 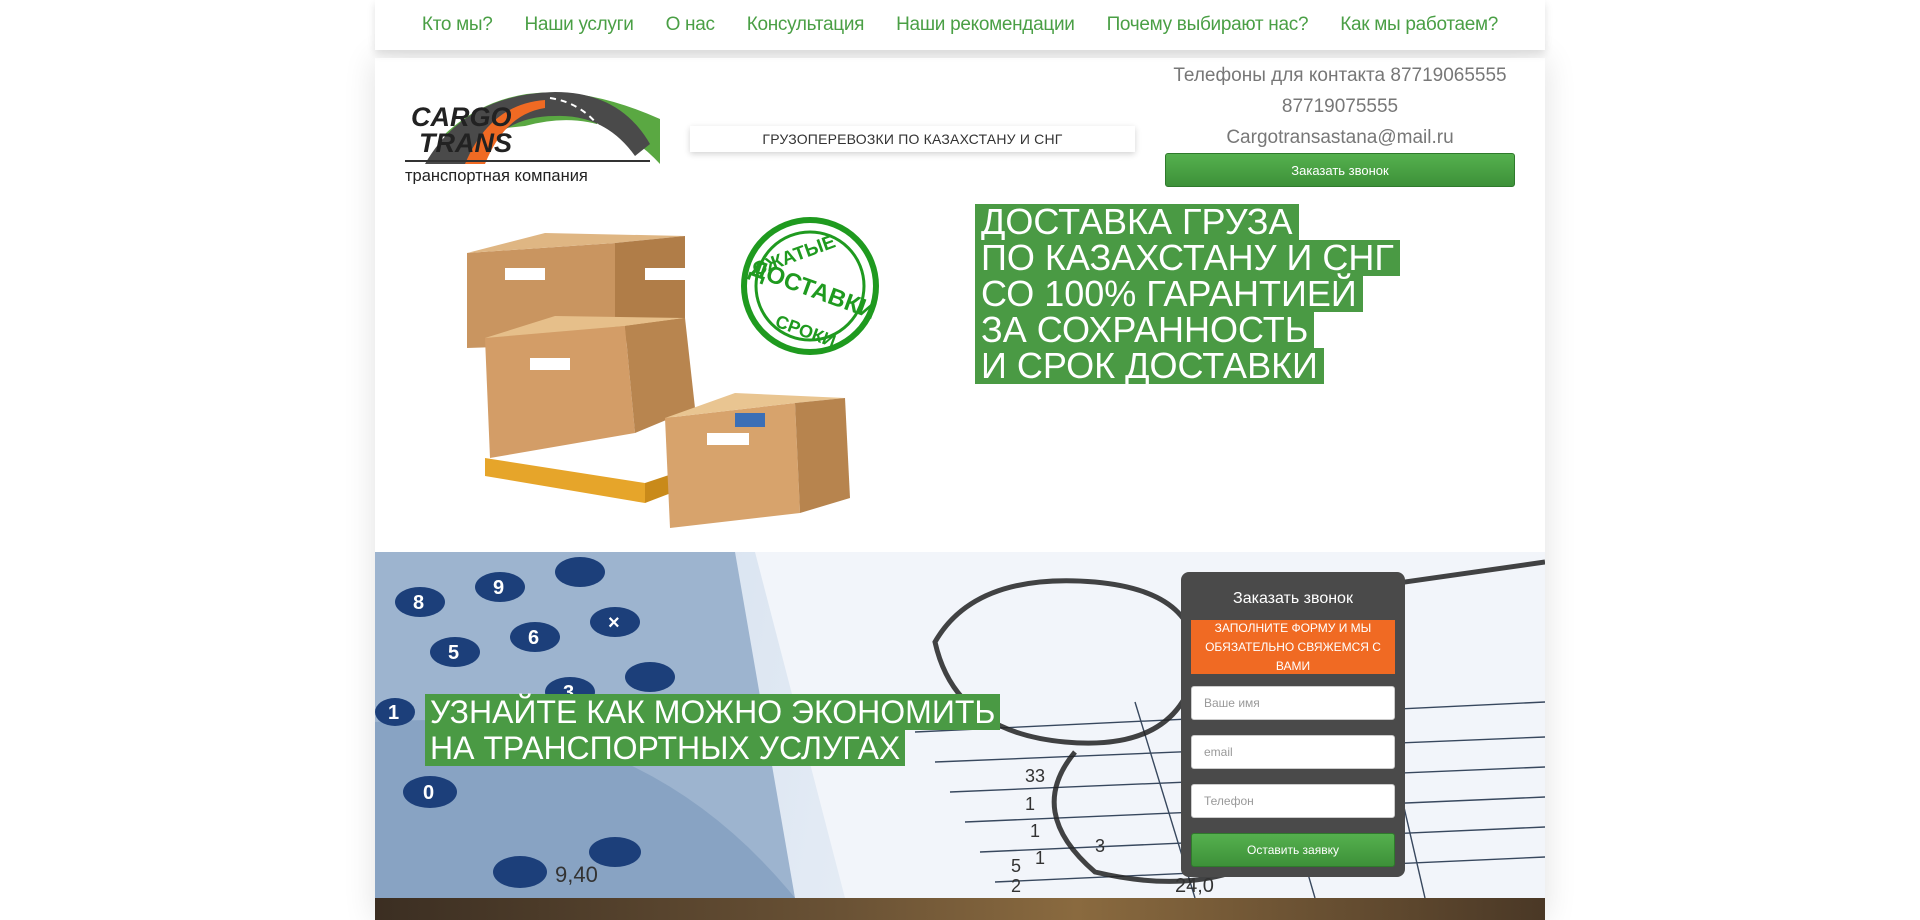 What do you see at coordinates (665, 748) in the screenshot?
I see `economy-line-2: НА ТРАНСПОРТНЫХ УСЛУГАХ` at bounding box center [665, 748].